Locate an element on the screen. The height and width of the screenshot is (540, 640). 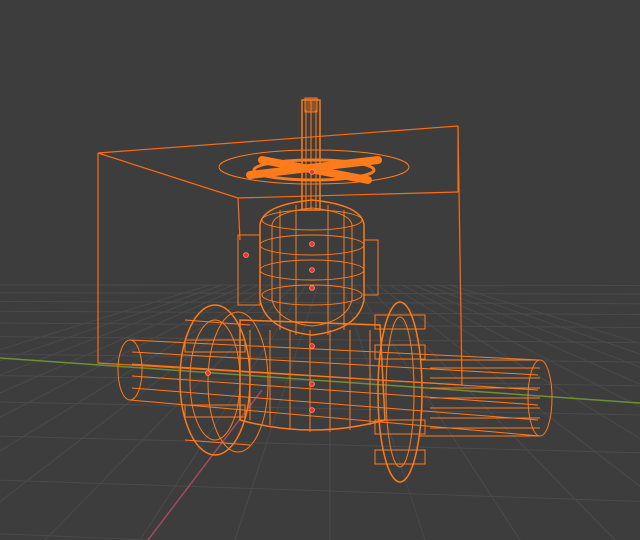
x-axis-line is located at coordinates (320, 380).